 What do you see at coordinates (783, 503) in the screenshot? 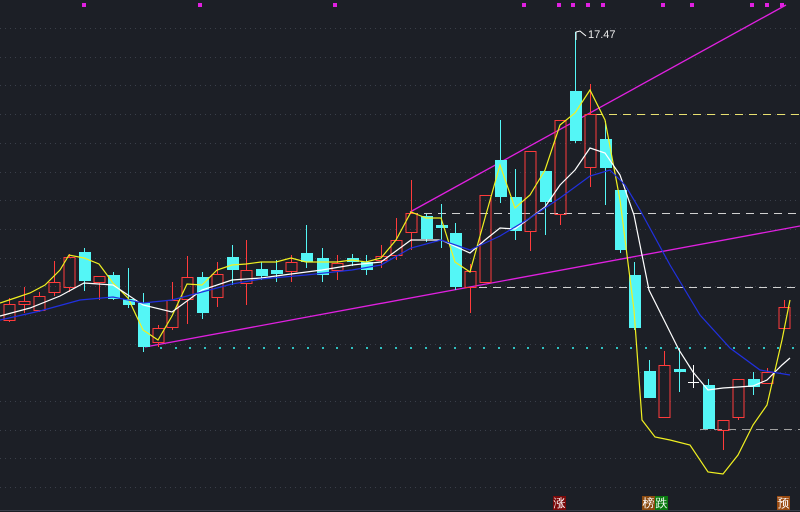
I see `signal-tag: 预` at bounding box center [783, 503].